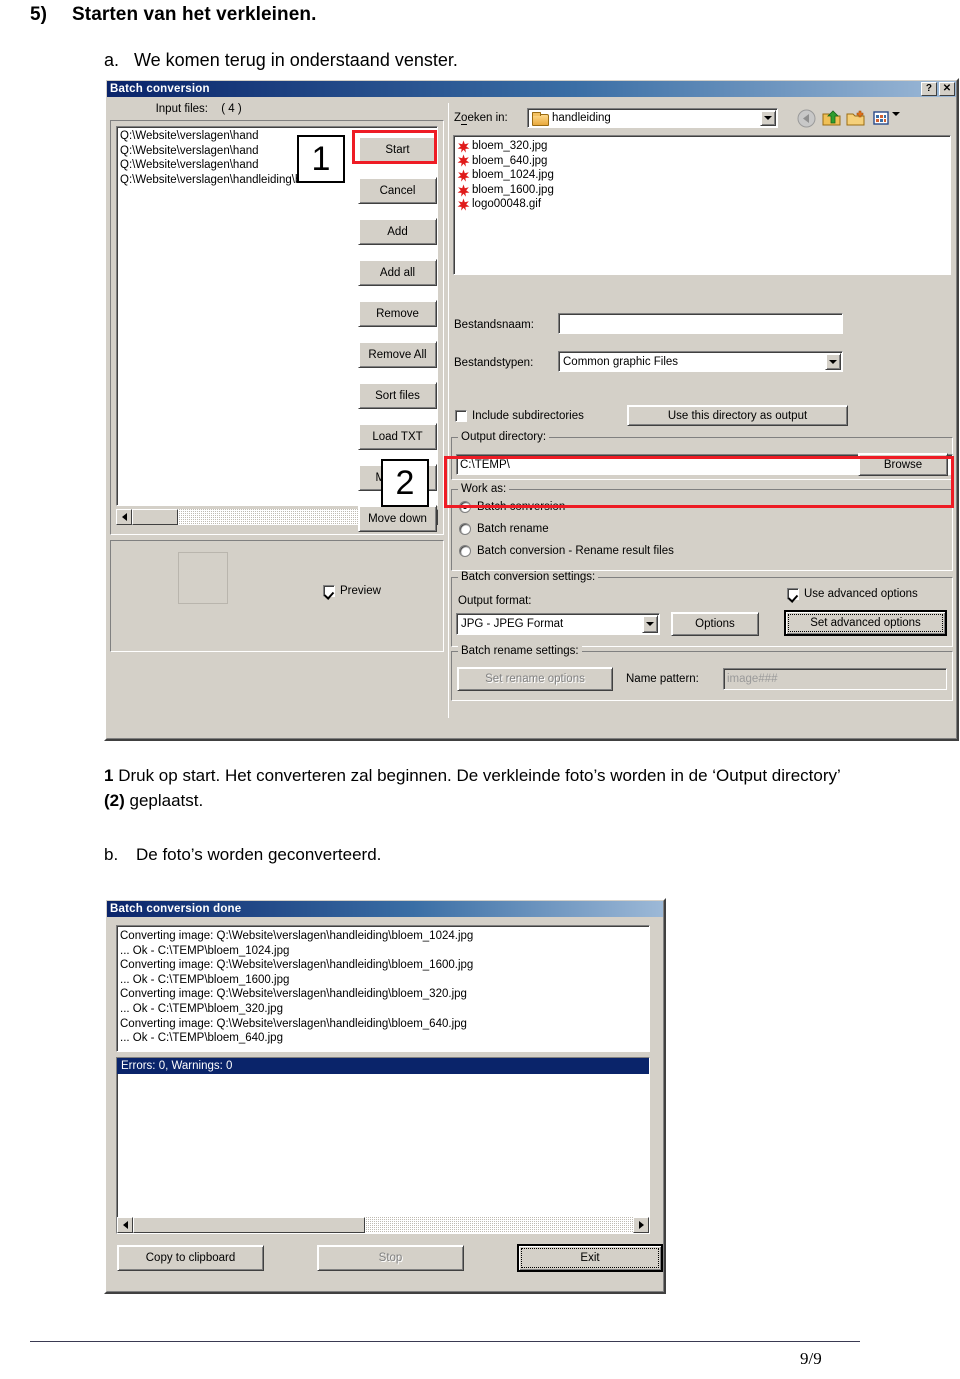 This screenshot has height=1379, width=960. What do you see at coordinates (662, 679) in the screenshot?
I see `name-pattern-label: Name pattern:` at bounding box center [662, 679].